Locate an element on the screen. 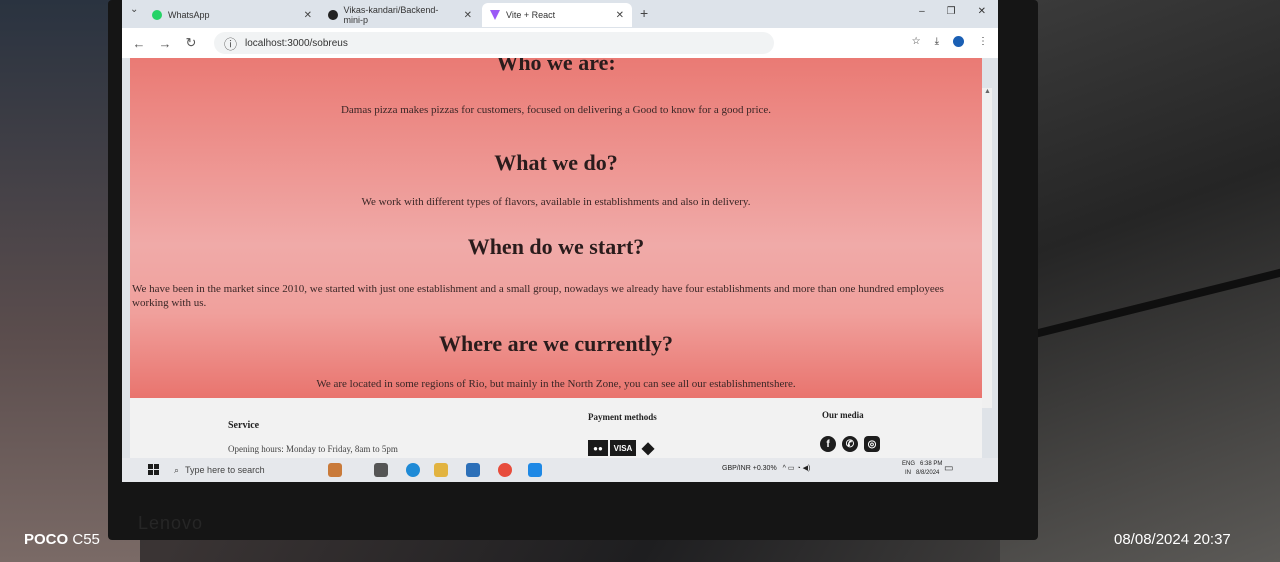  section-heading: What we do? is located at coordinates (556, 162).